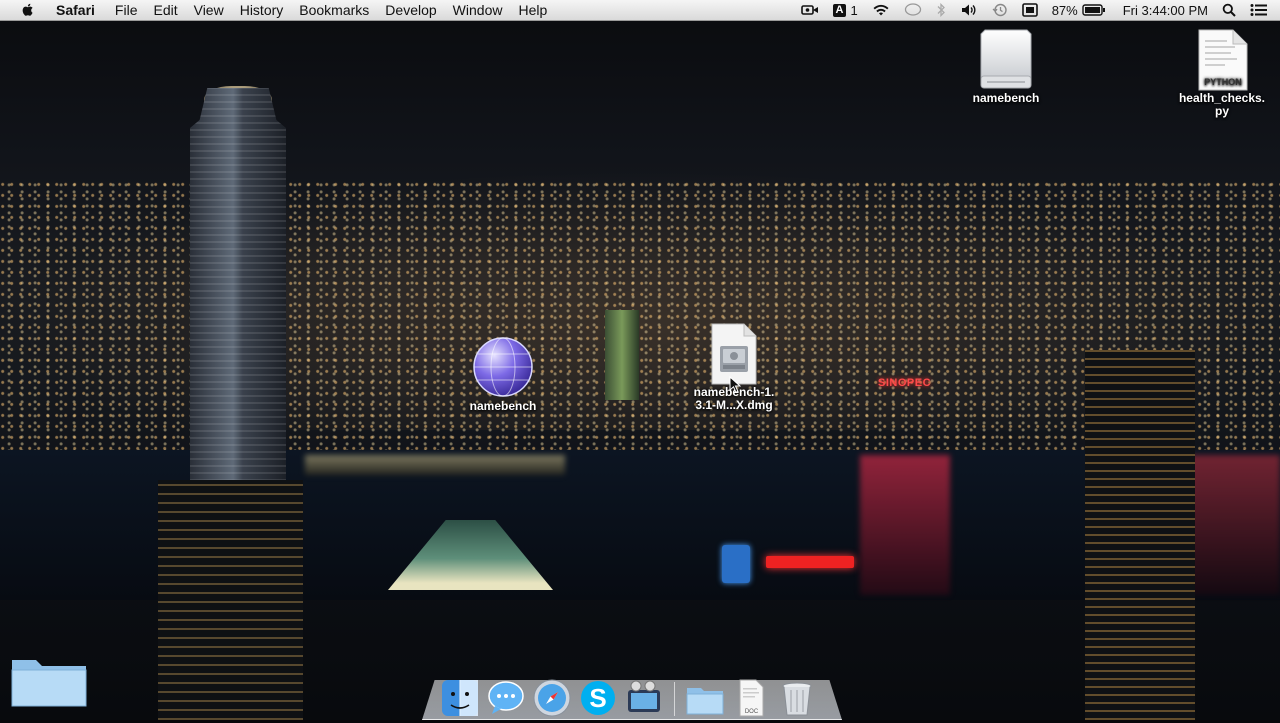 The height and width of the screenshot is (723, 1280). Describe the element at coordinates (1064, 10) in the screenshot. I see `battery-percent: 87%` at that location.